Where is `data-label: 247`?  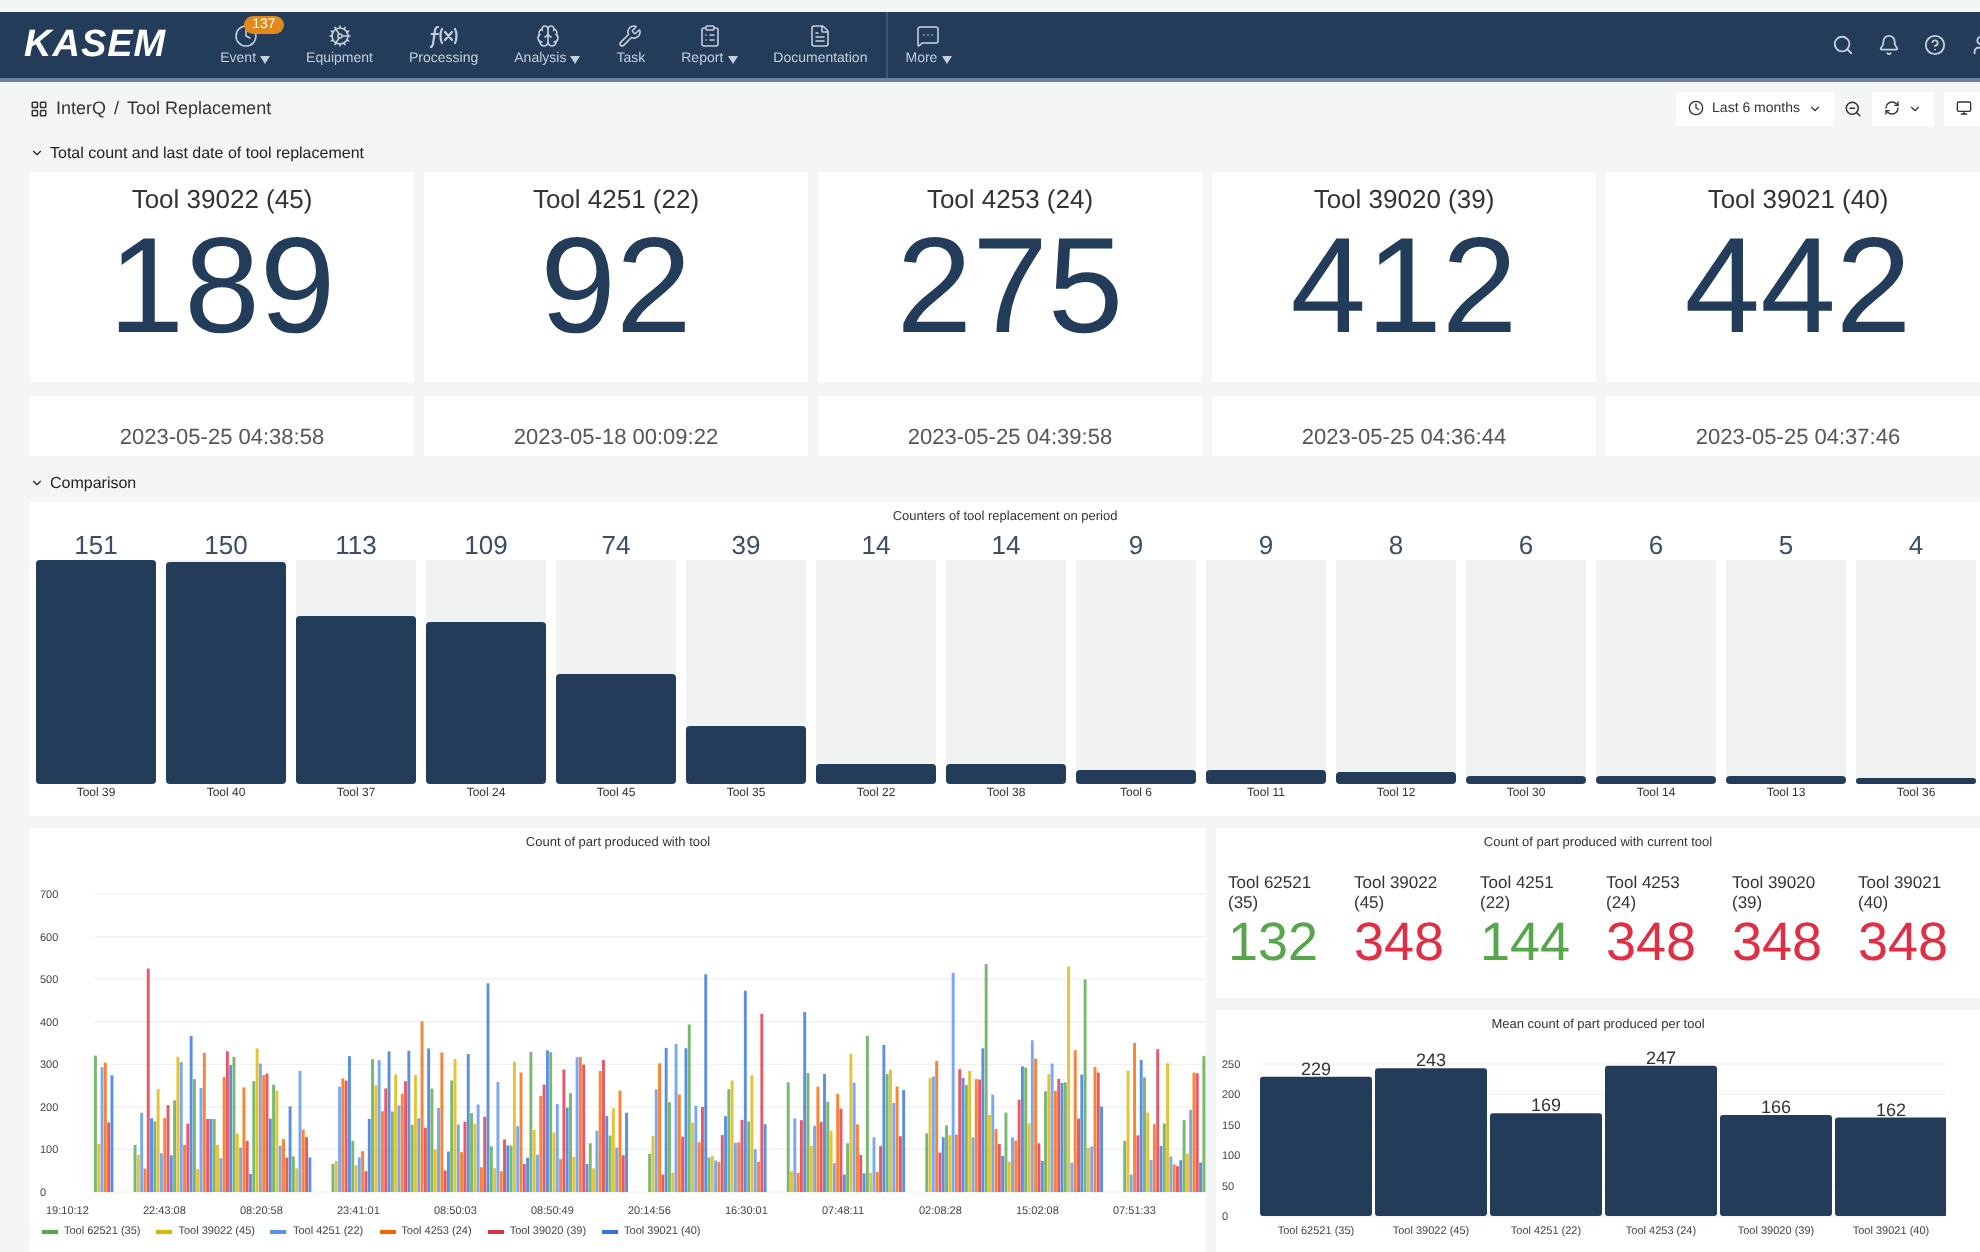 data-label: 247 is located at coordinates (1661, 1057).